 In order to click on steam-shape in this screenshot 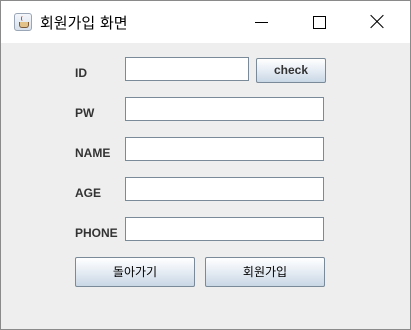, I will do `click(23, 18)`.